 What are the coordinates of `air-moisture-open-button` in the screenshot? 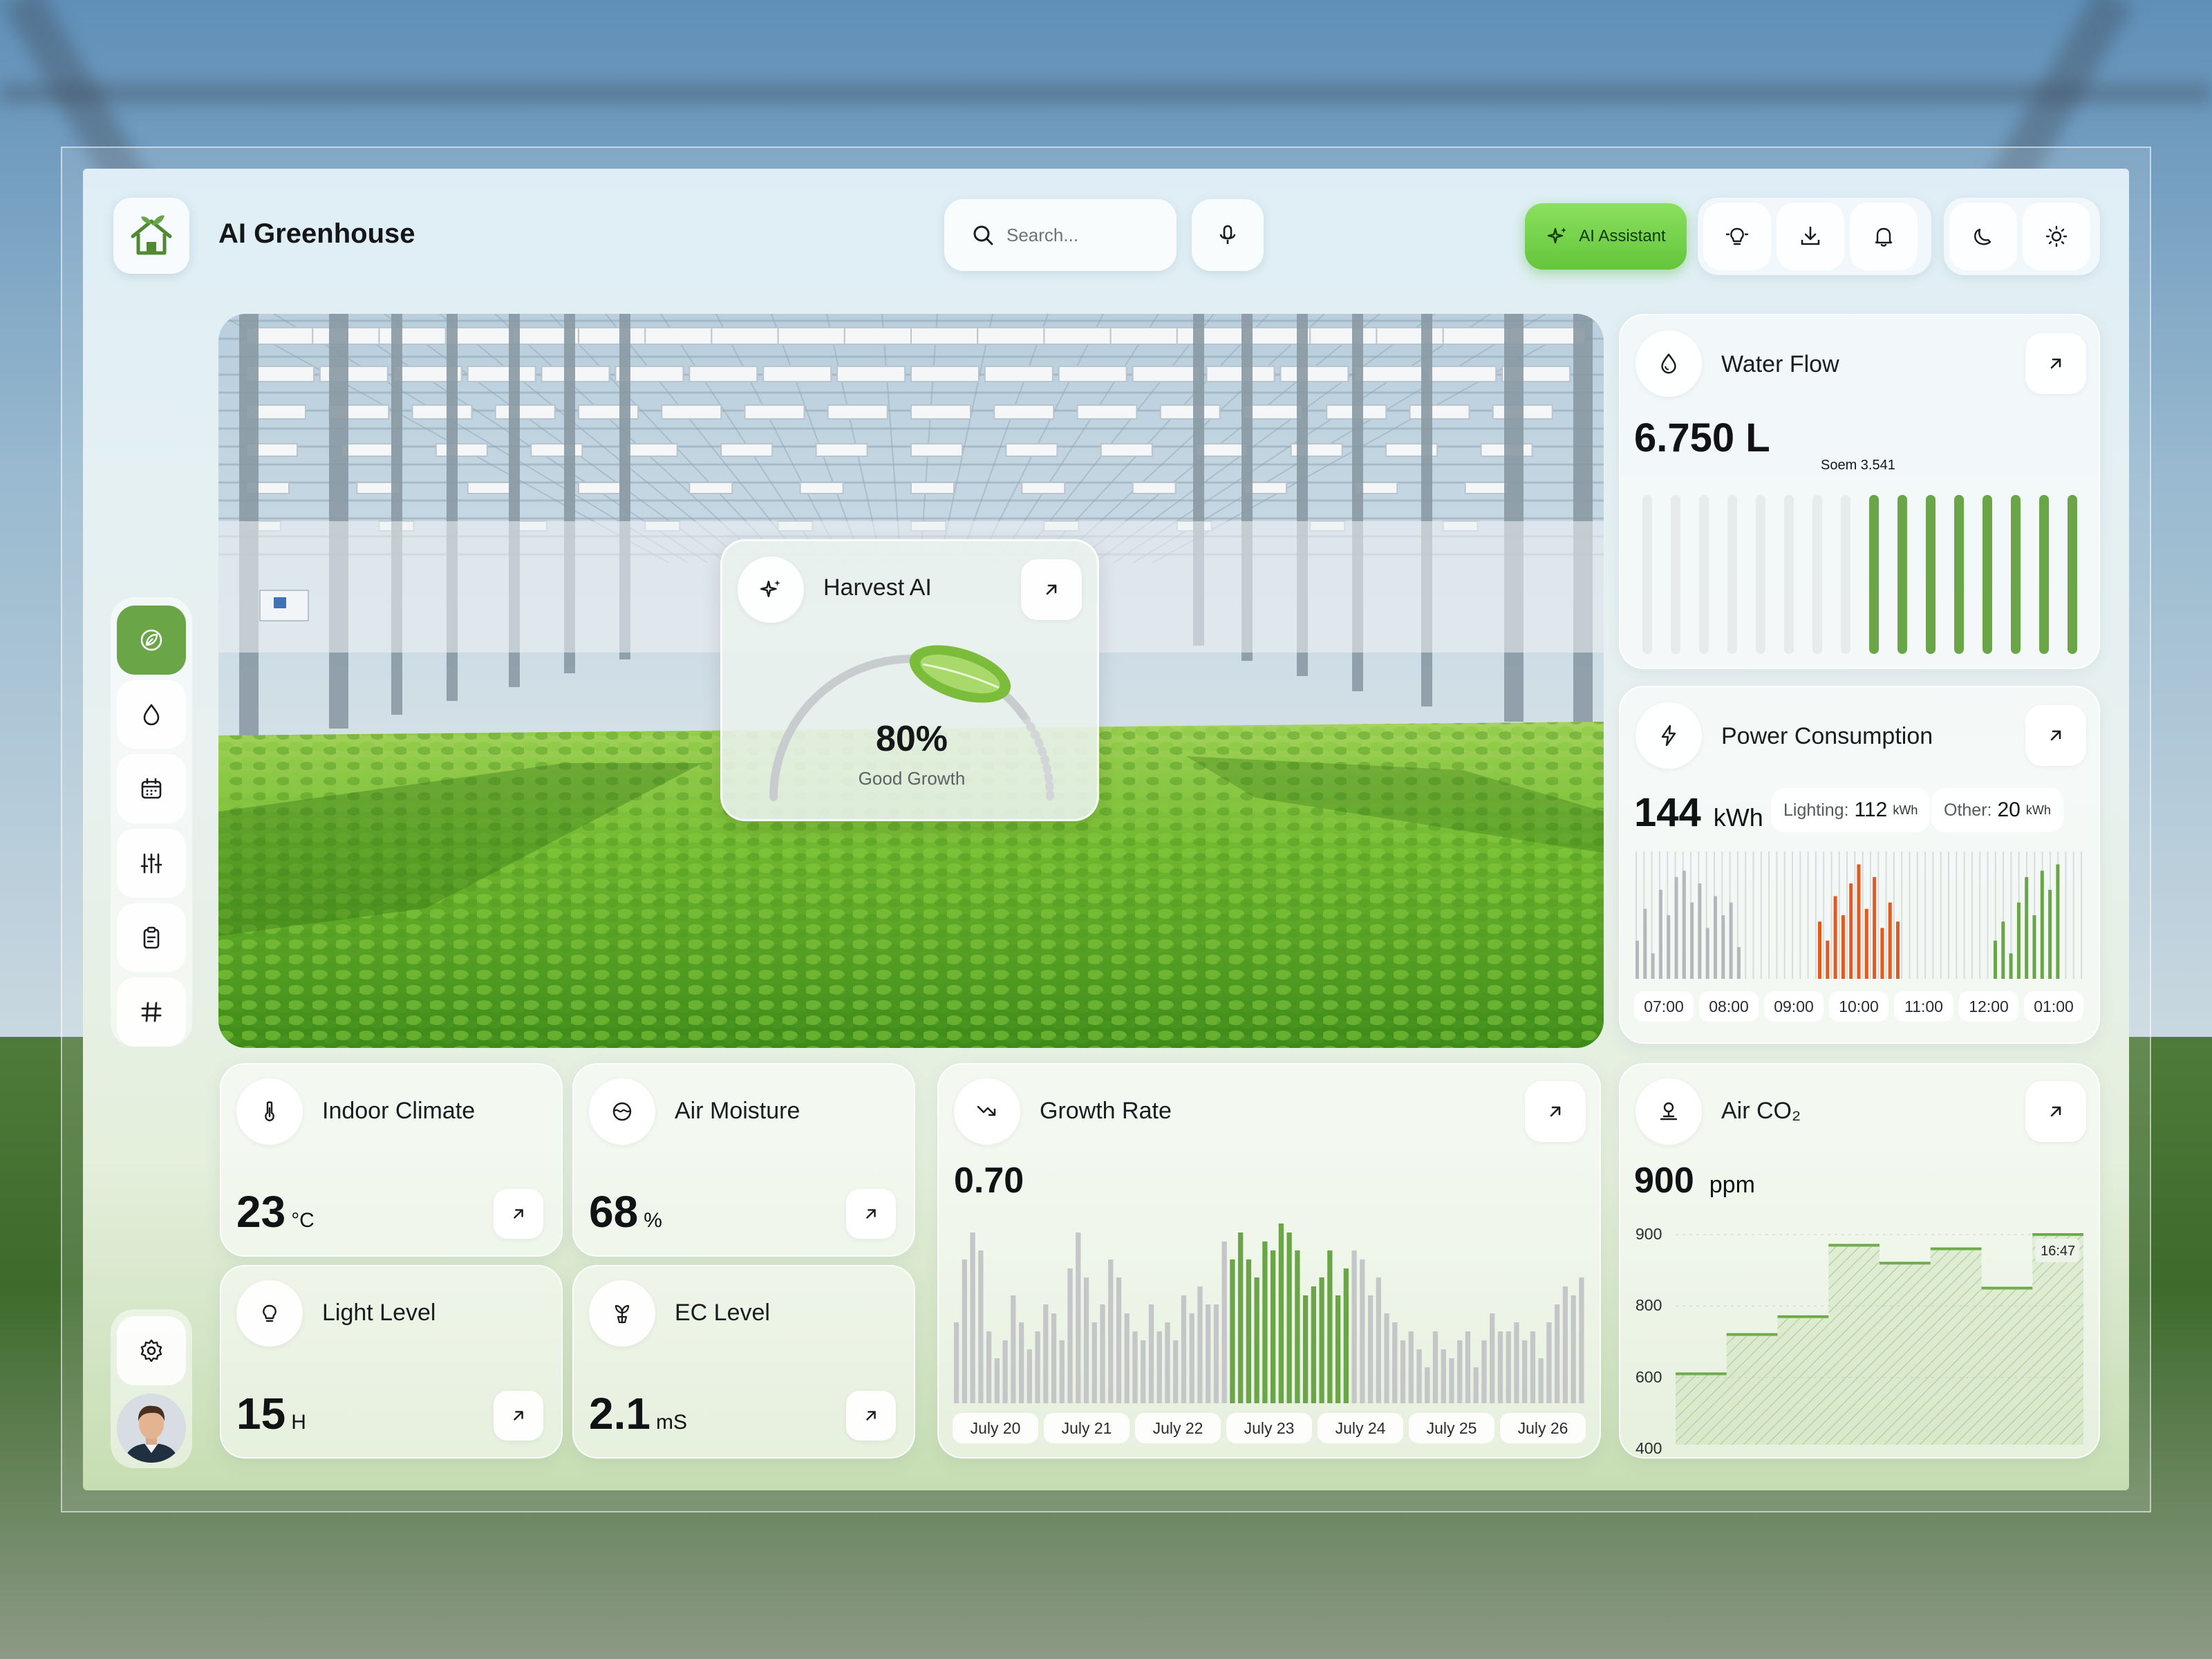 It's located at (871, 1214).